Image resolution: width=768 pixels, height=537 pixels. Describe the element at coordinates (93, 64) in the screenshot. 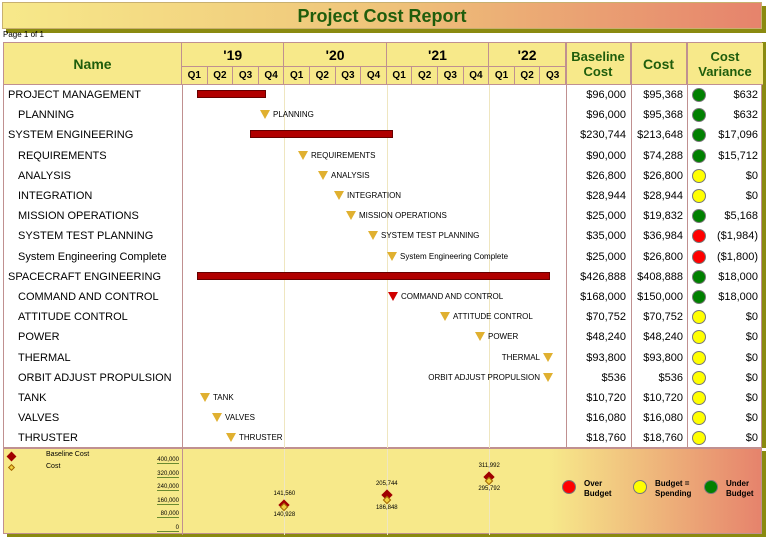

I see `header-name: Name` at that location.